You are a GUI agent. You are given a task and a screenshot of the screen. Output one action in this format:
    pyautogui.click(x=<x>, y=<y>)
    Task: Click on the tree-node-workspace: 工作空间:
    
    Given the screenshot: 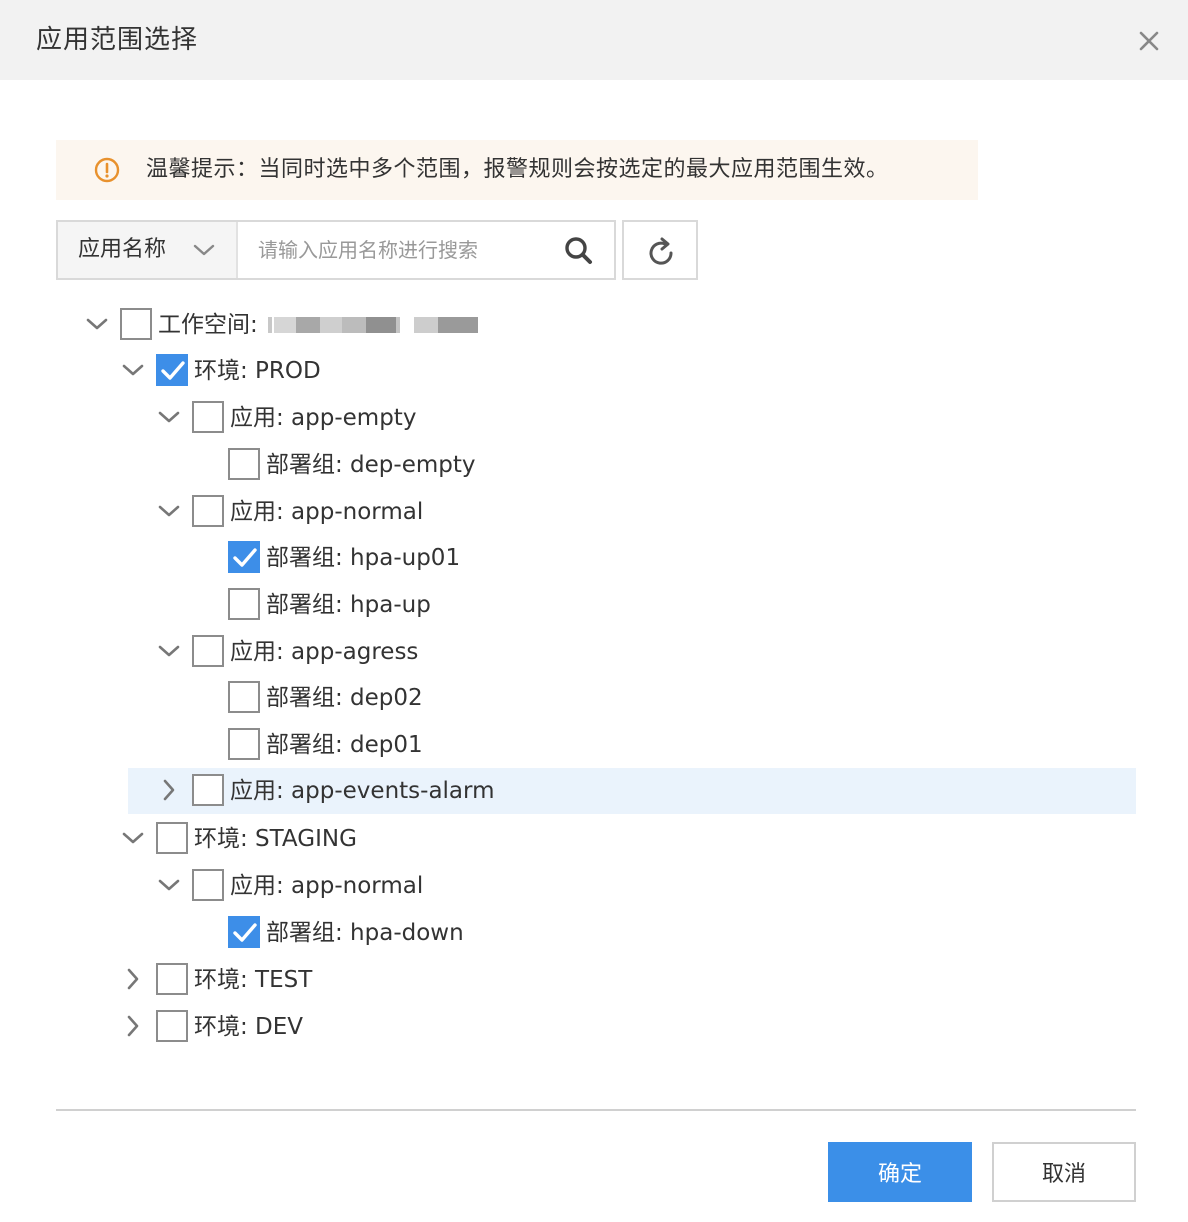 What is the action you would take?
    pyautogui.click(x=594, y=325)
    